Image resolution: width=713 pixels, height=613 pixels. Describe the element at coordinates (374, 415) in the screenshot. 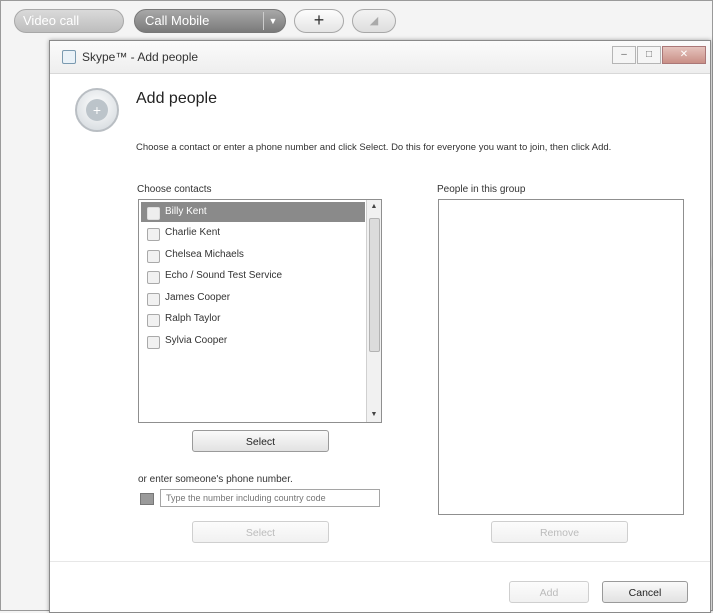

I see `scroll-down-arrow-icon: ▼` at that location.